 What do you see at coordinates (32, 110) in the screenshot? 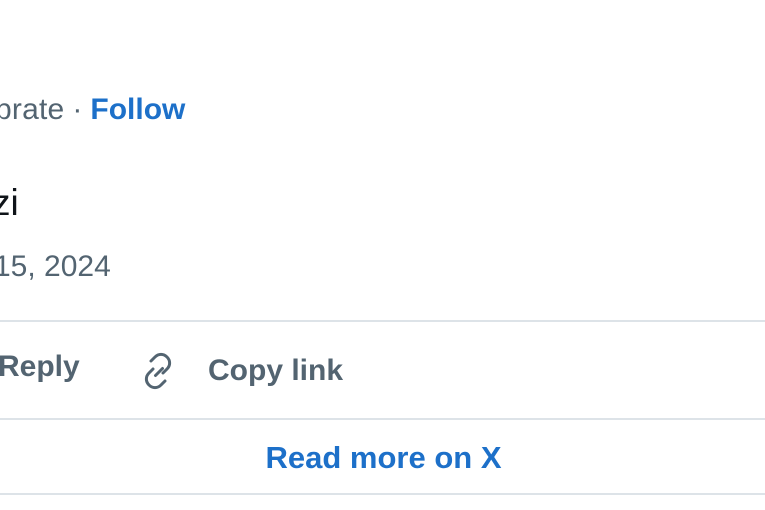
I see `user-handle-fragment: brate` at bounding box center [32, 110].